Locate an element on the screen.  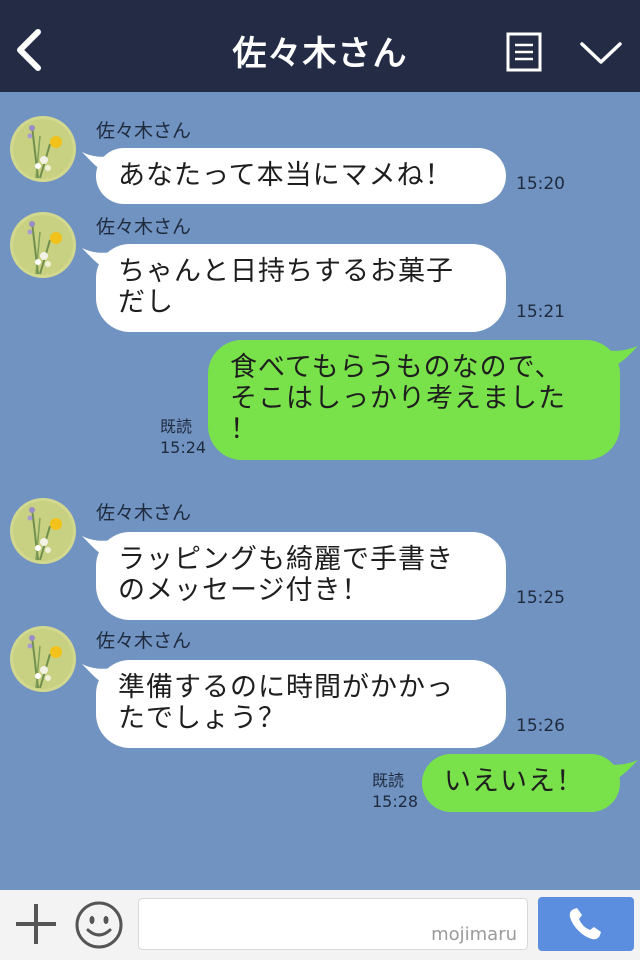
chevron-down-icon is located at coordinates (601, 54).